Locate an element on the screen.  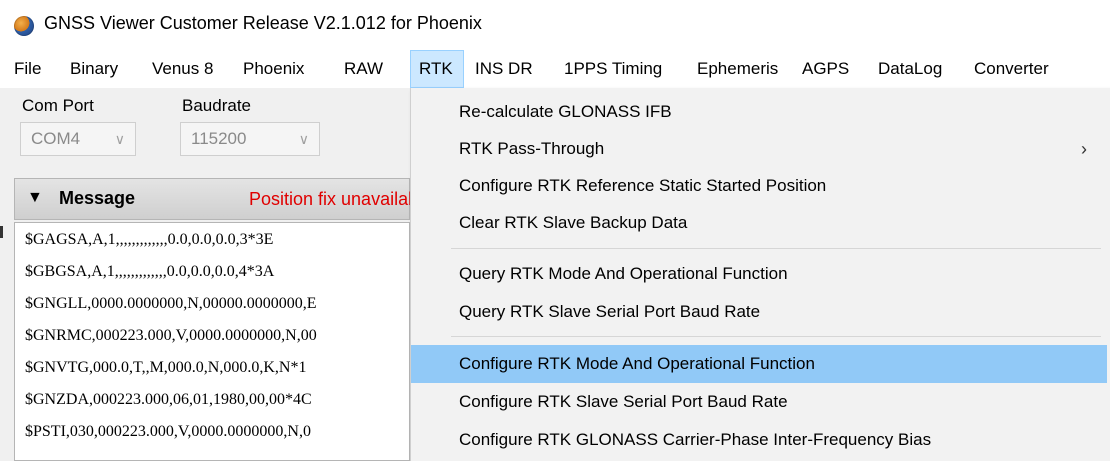
menu-converter: Converter is located at coordinates (1011, 69).